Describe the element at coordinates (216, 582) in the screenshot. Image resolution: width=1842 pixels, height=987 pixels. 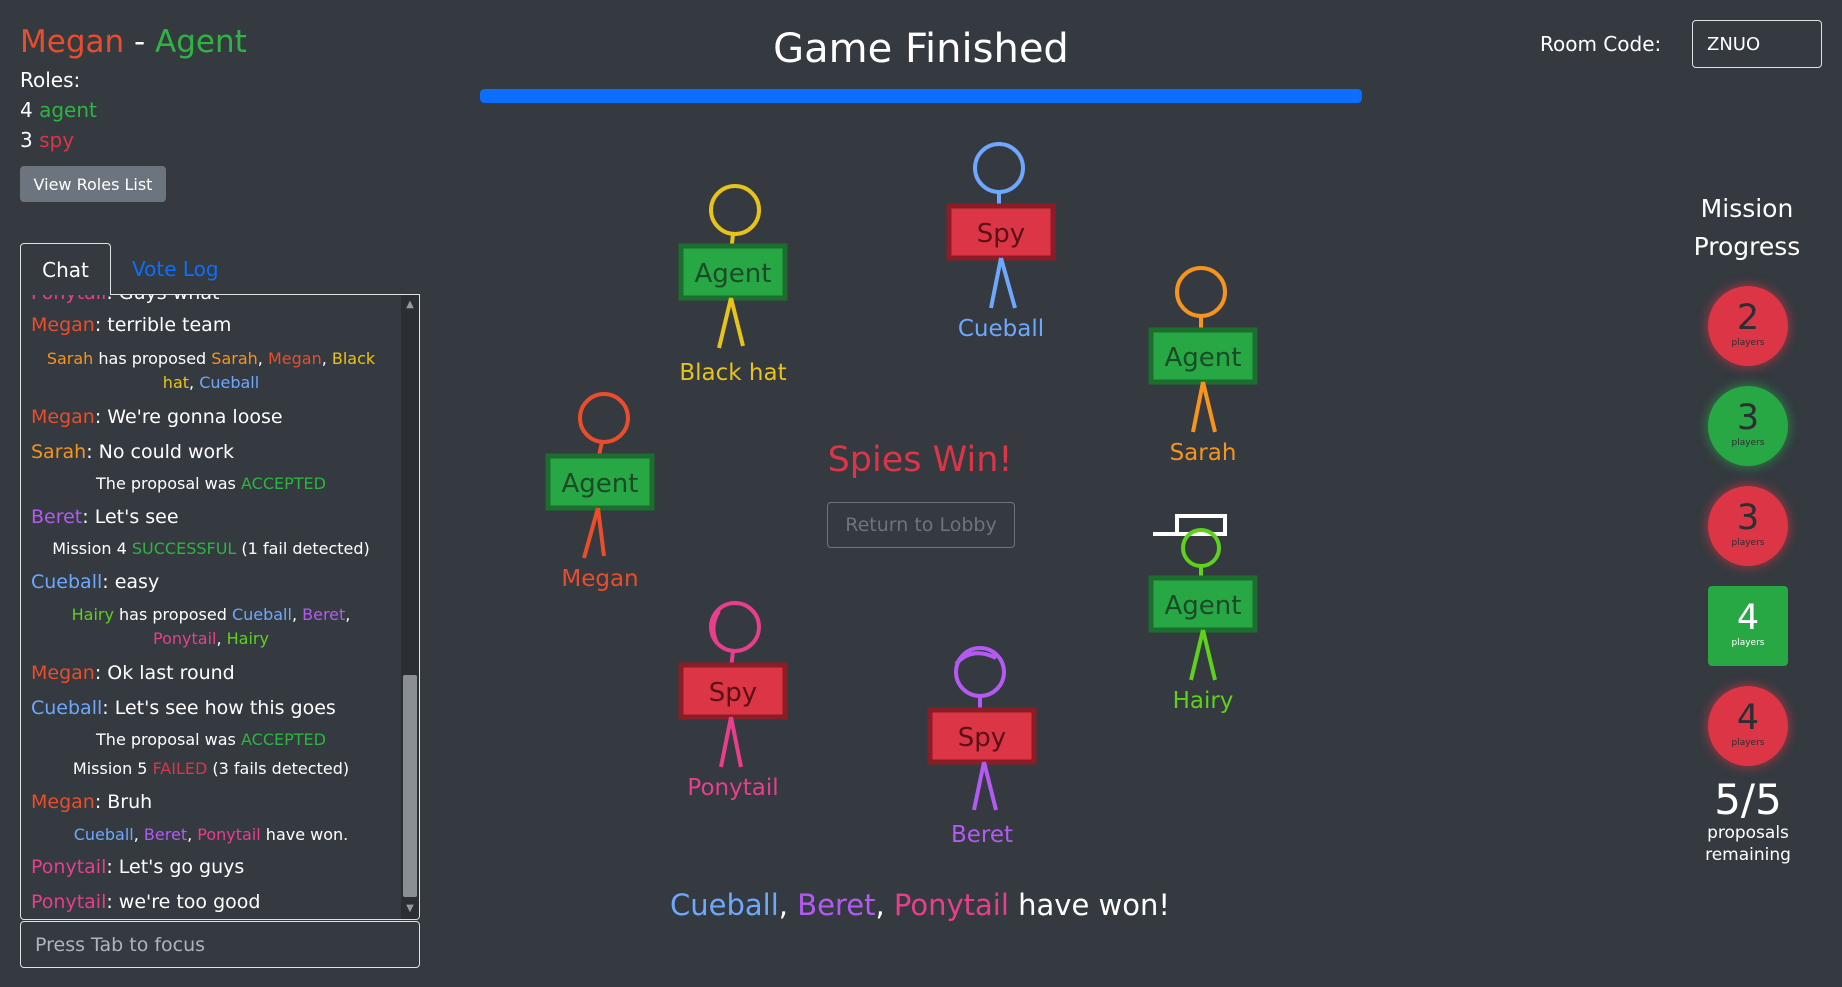
I see `chat-message: Cueball: easy` at that location.